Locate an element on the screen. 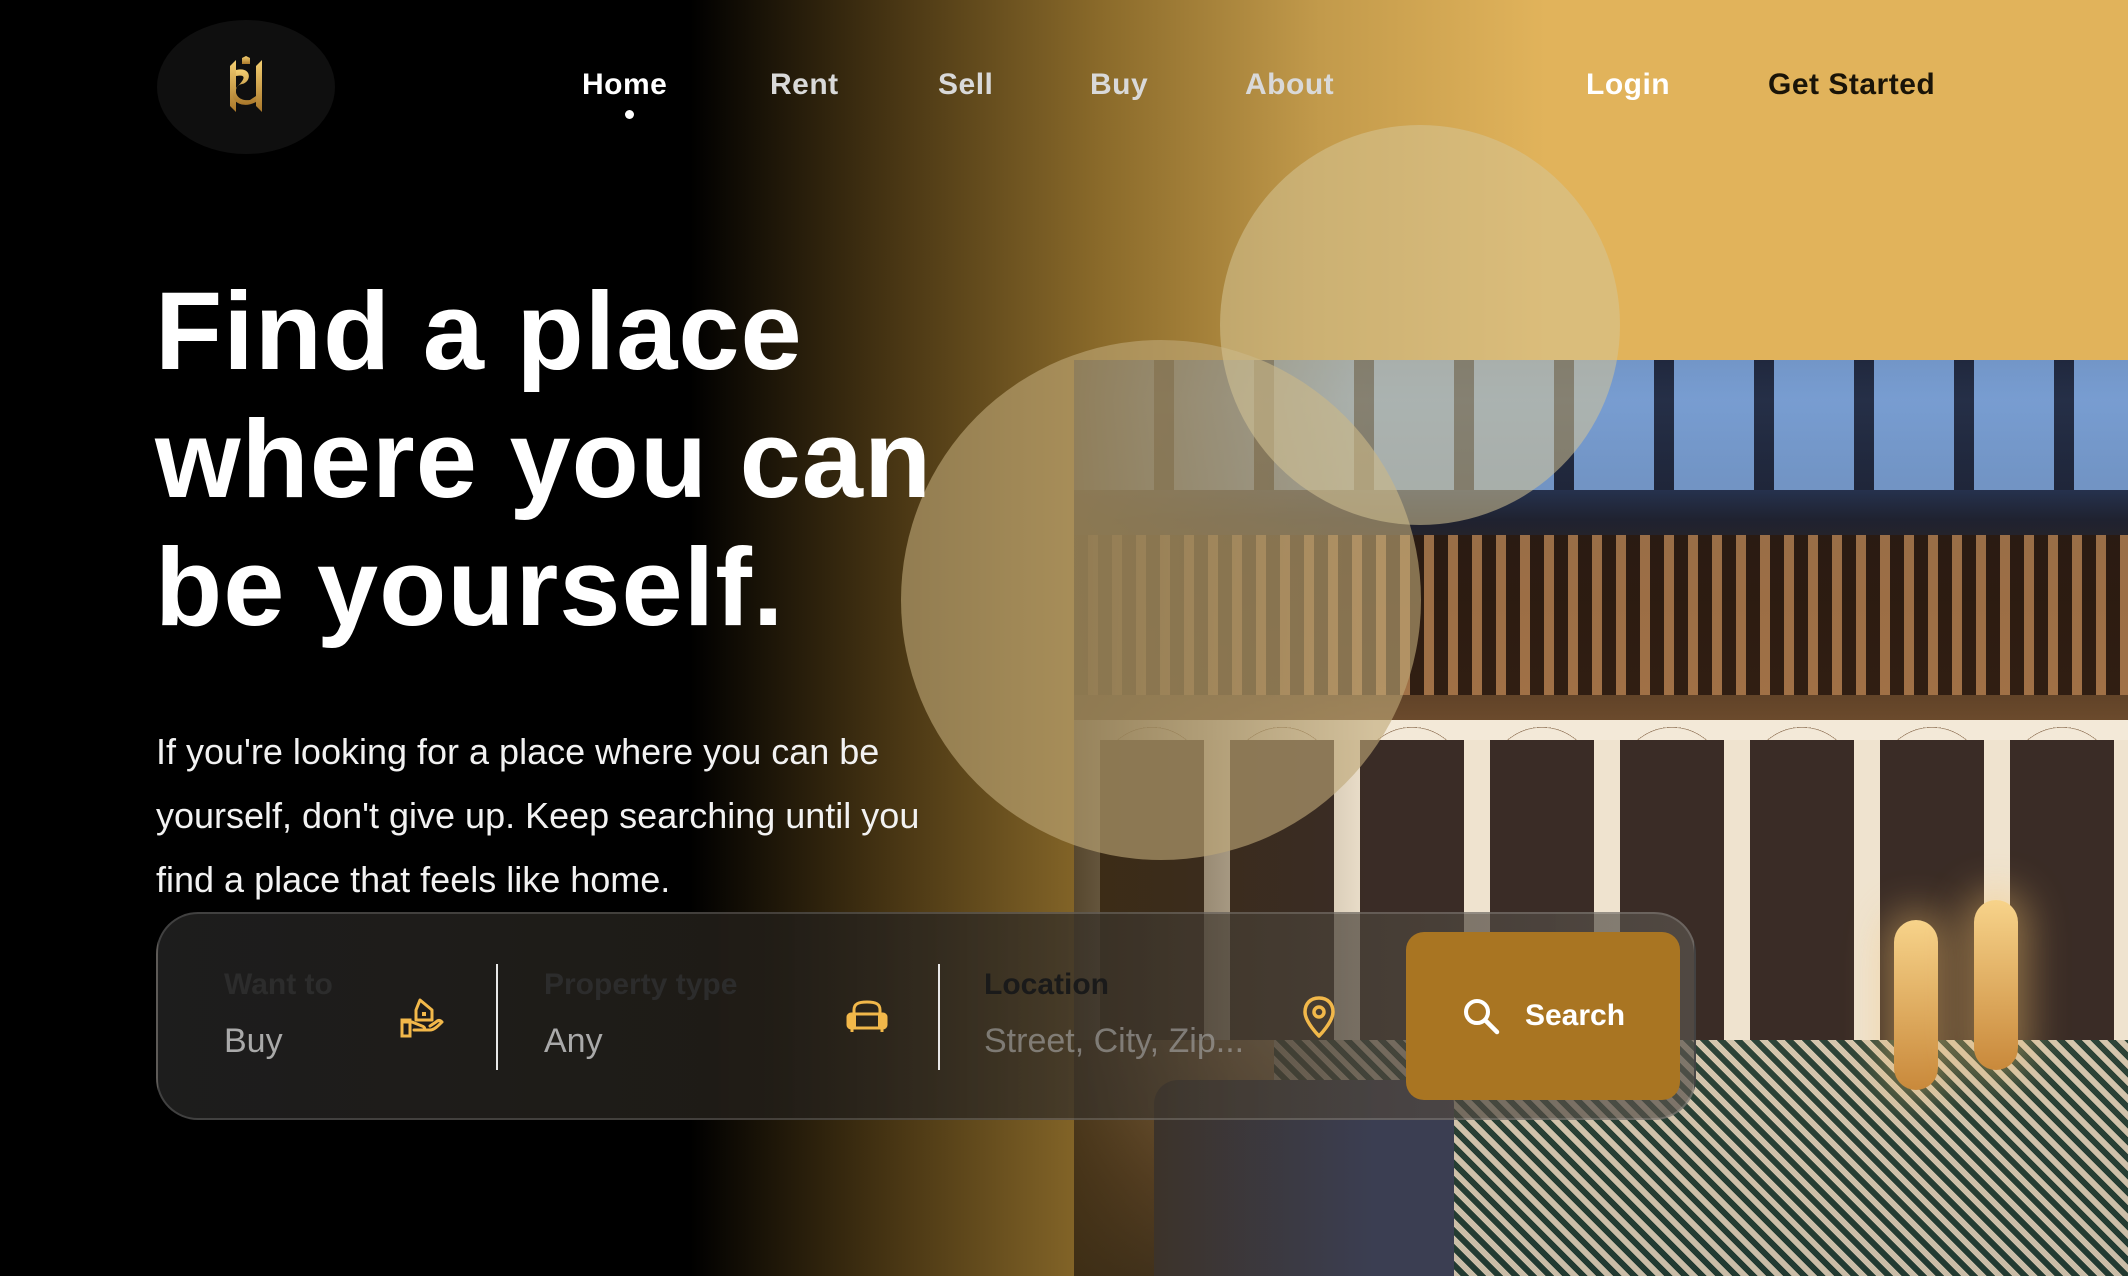 Image resolution: width=2128 pixels, height=1276 pixels. hero-title: Find a place where you can be yourself. is located at coordinates (605, 460).